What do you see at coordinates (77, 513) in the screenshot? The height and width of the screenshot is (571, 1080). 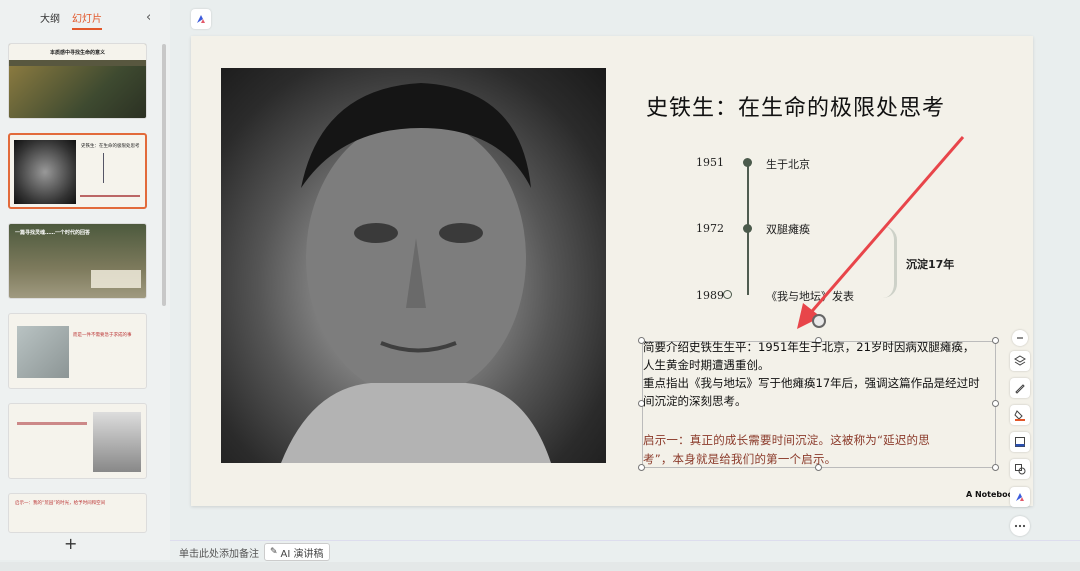 I see `slide-thumbnail-6: 启示一：我的“荒园”的时光，给予时间和空间` at bounding box center [77, 513].